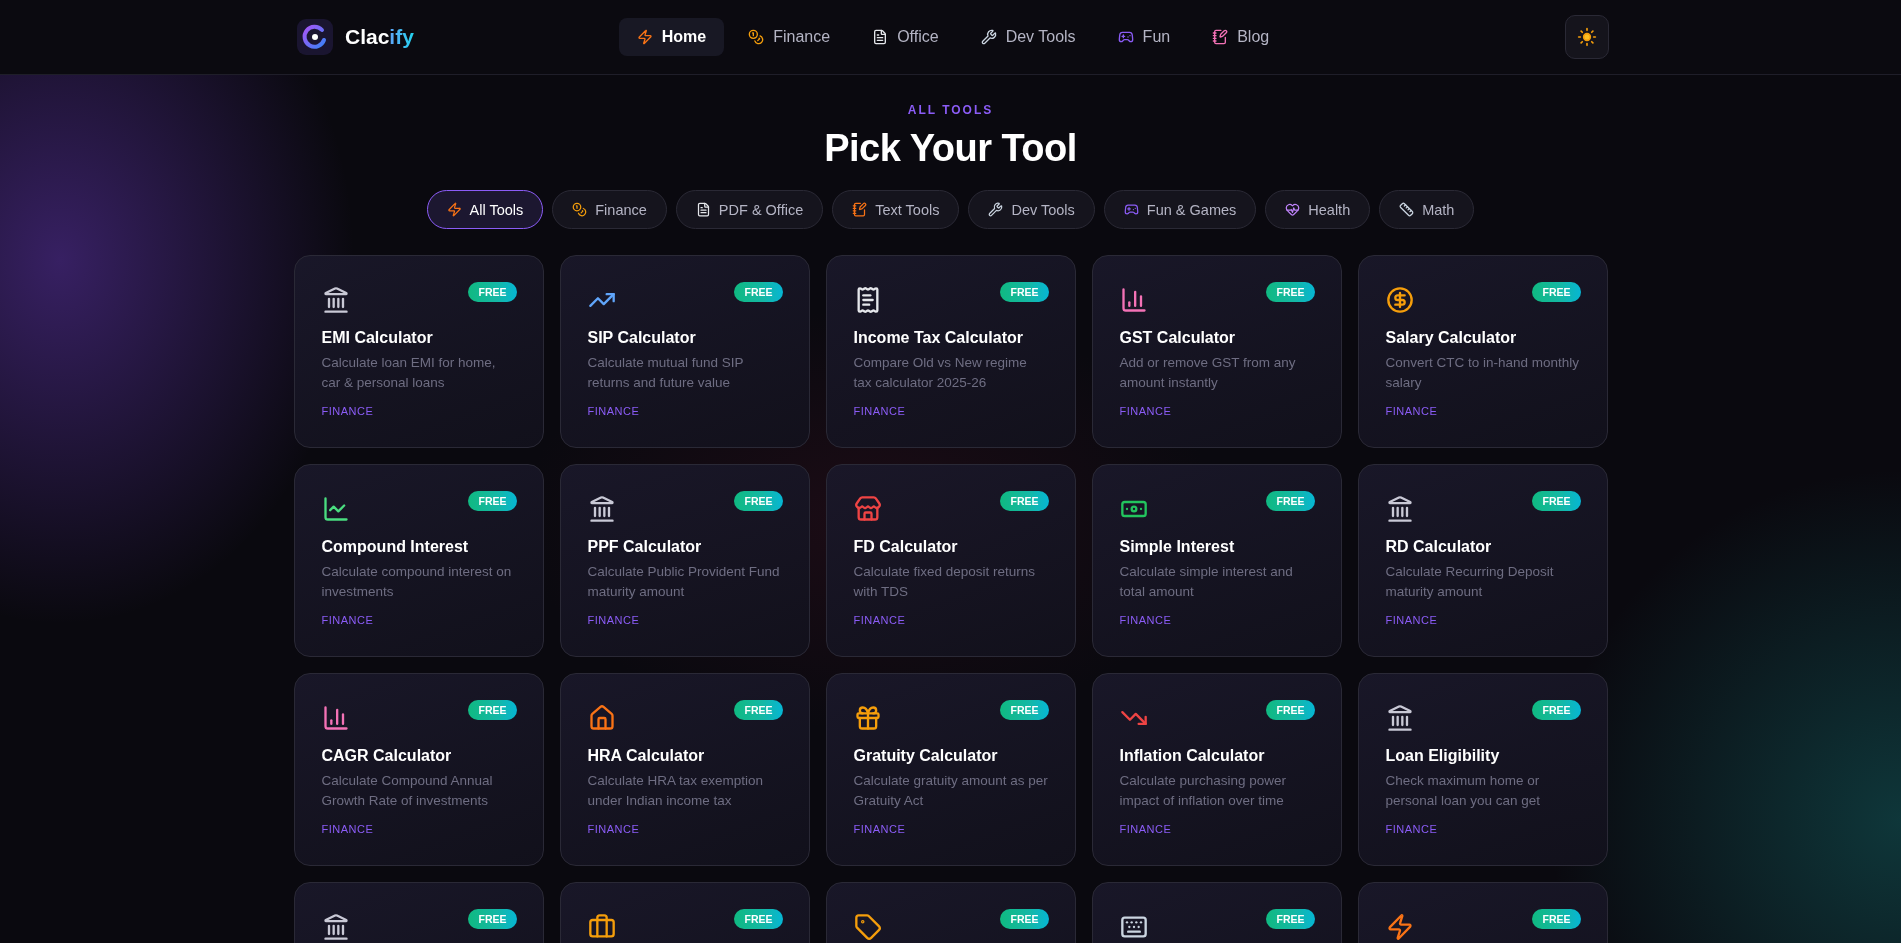  Describe the element at coordinates (387, 756) in the screenshot. I see `tool-title: CAGR Calculator` at that location.